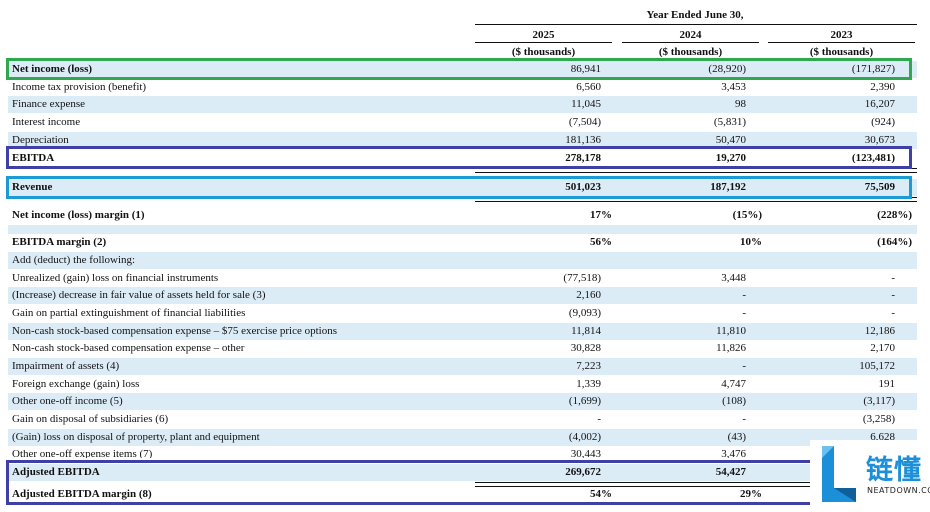  What do you see at coordinates (48, 104) in the screenshot?
I see `row-label: Finance expense` at bounding box center [48, 104].